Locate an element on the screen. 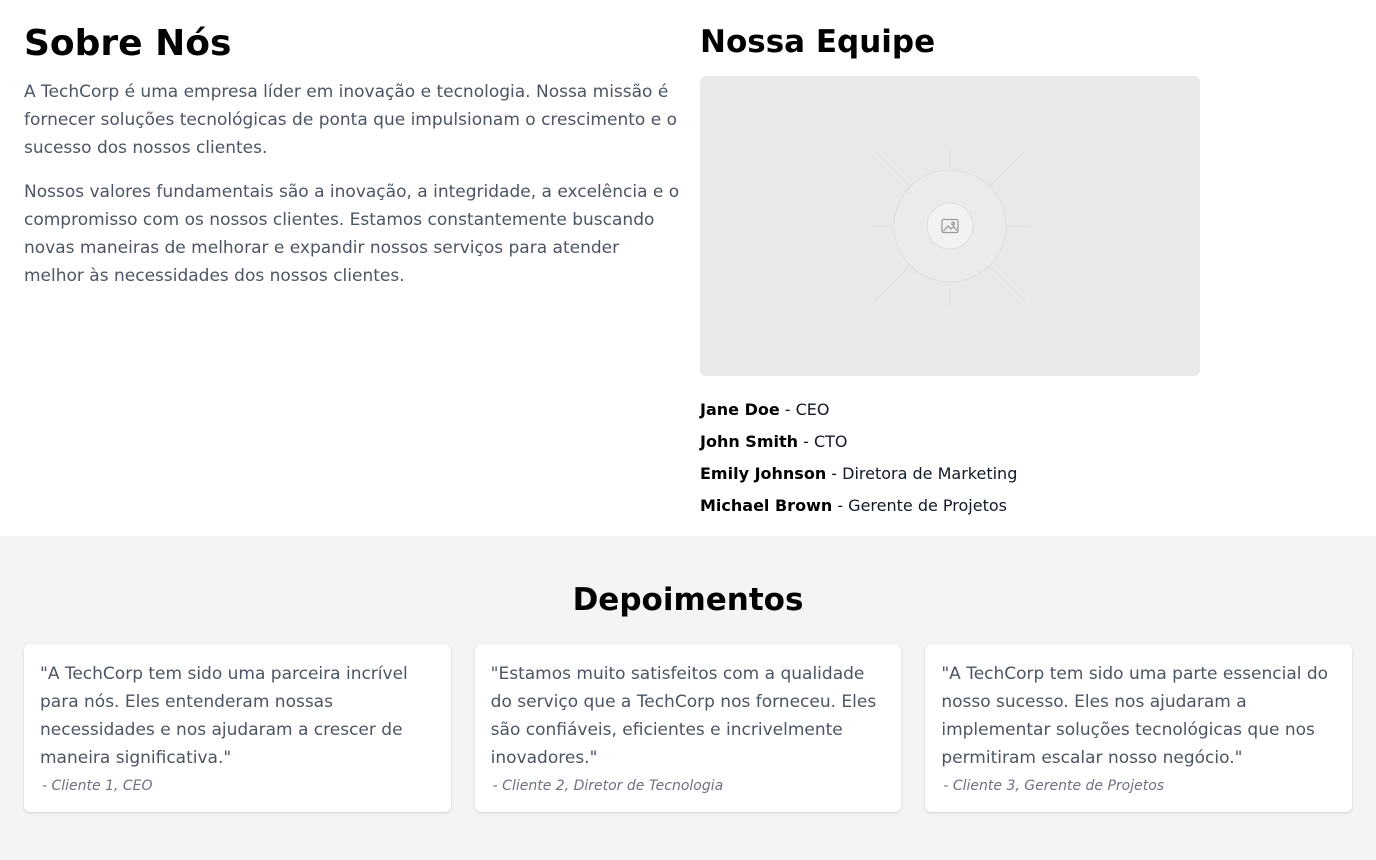 The image size is (1376, 860). team-photo-placeholder is located at coordinates (950, 226).